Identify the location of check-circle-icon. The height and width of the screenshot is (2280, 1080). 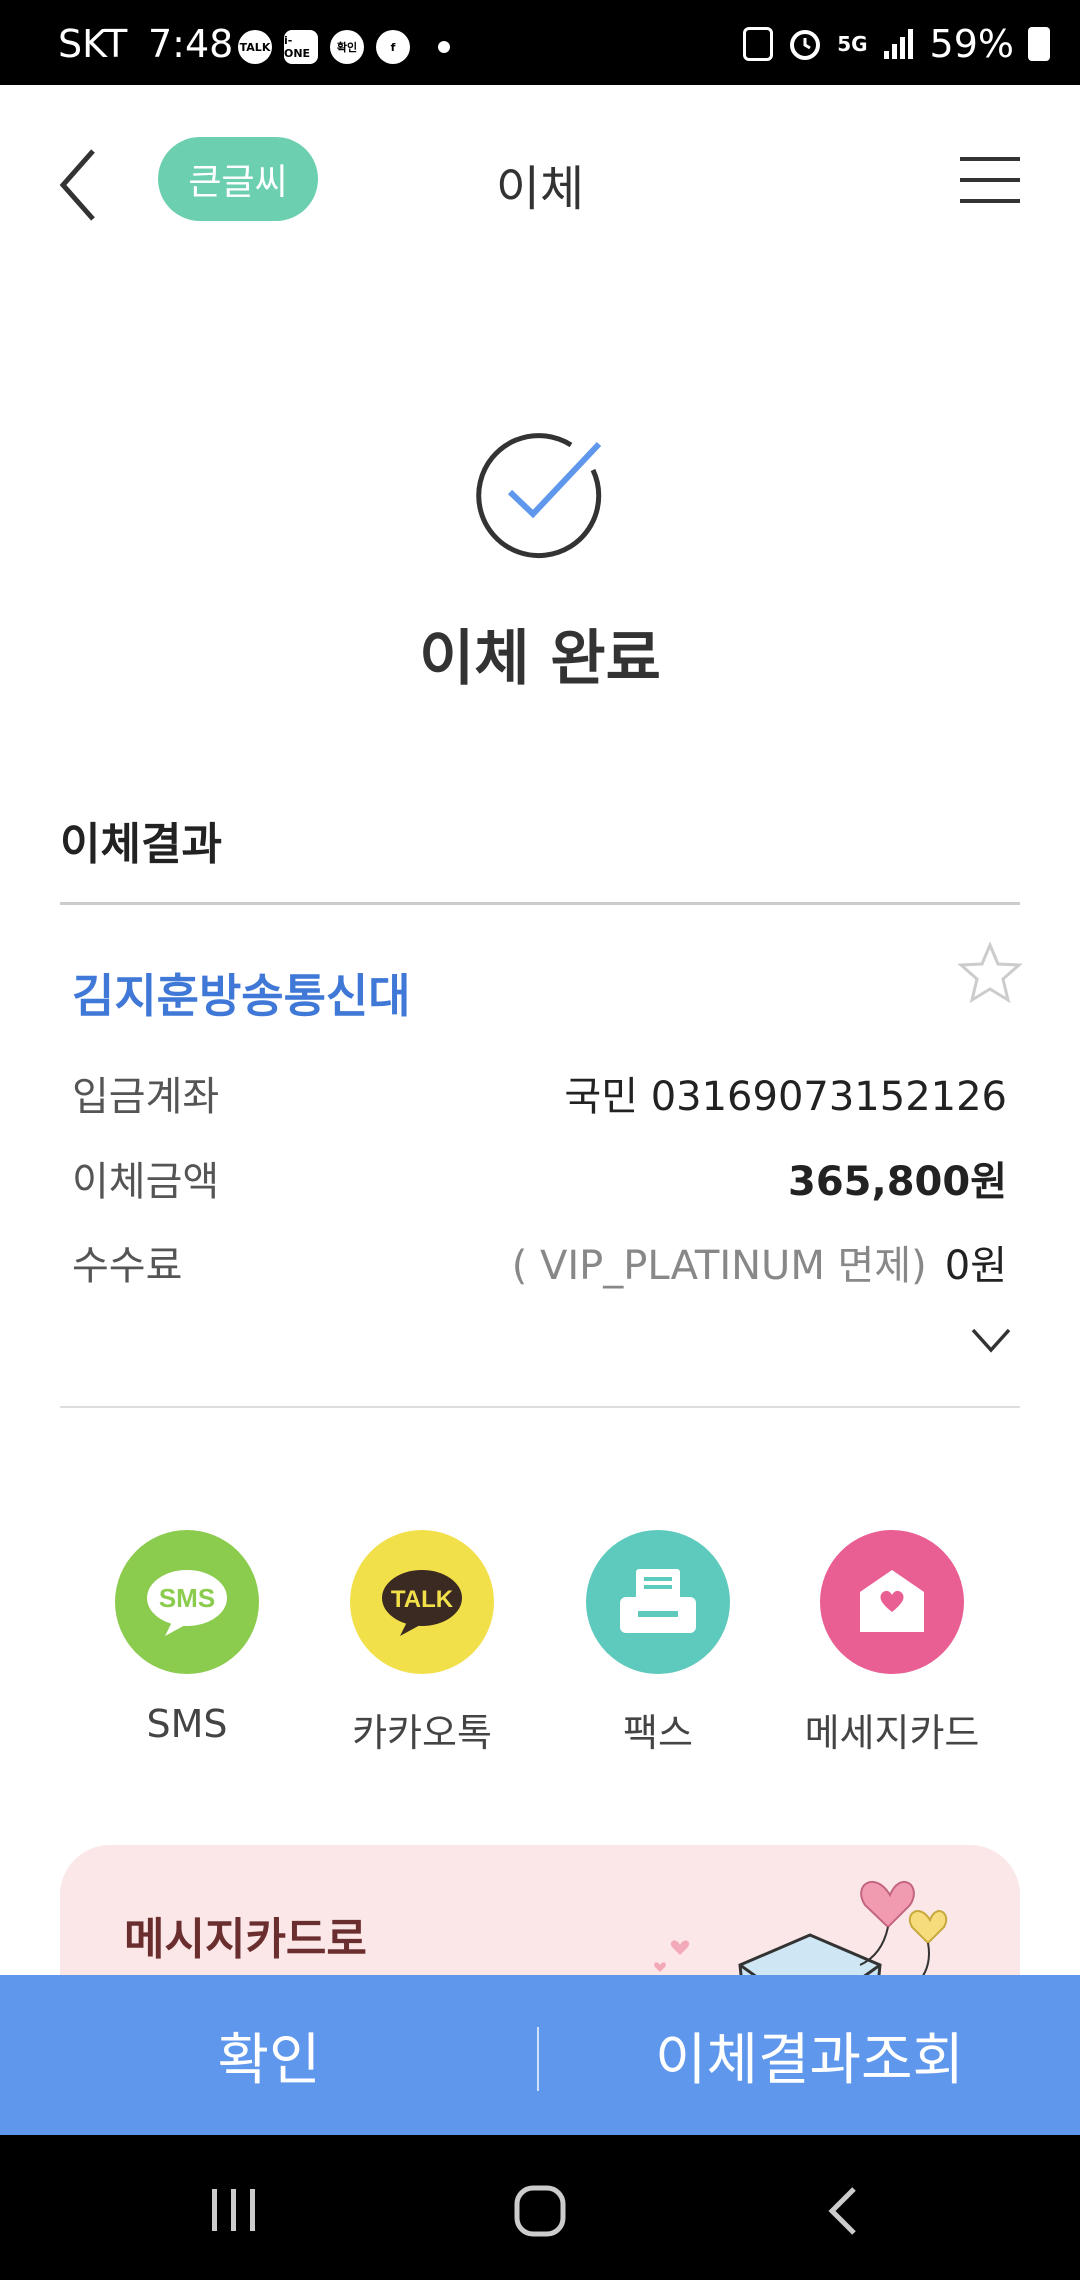
(539, 496).